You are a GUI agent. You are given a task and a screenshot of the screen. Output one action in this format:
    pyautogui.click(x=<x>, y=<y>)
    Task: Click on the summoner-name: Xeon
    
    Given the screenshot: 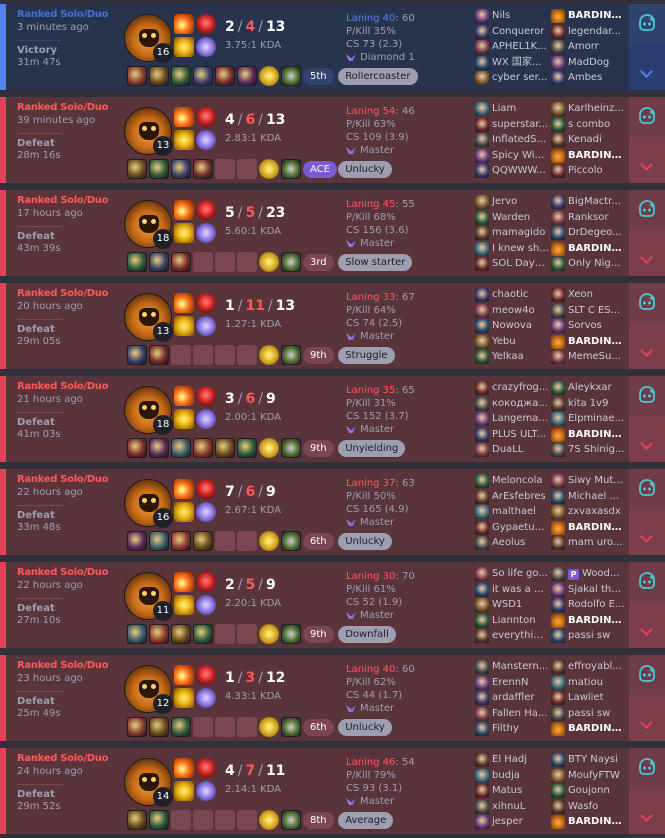 What is the action you would take?
    pyautogui.click(x=580, y=294)
    